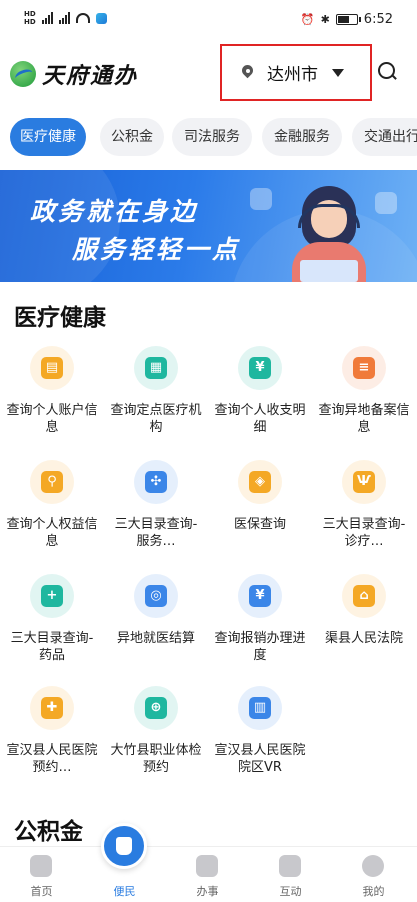 The height and width of the screenshot is (902, 417). What do you see at coordinates (261, 199) in the screenshot?
I see `chat-bubble-icon` at bounding box center [261, 199].